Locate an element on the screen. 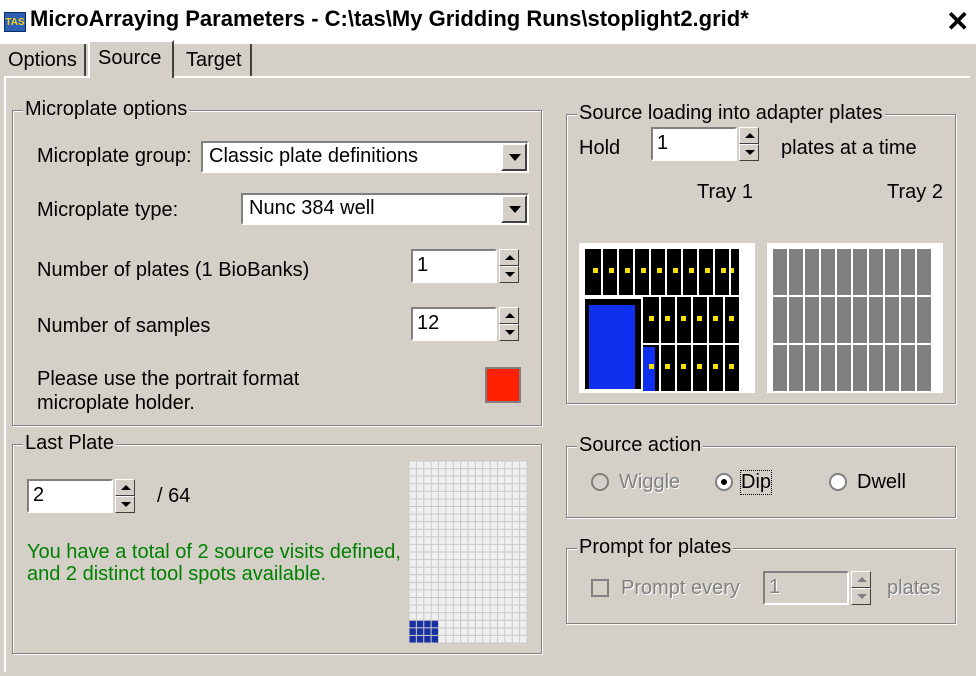 The width and height of the screenshot is (976, 676). last-plate-stepper: 2 is located at coordinates (83, 496).